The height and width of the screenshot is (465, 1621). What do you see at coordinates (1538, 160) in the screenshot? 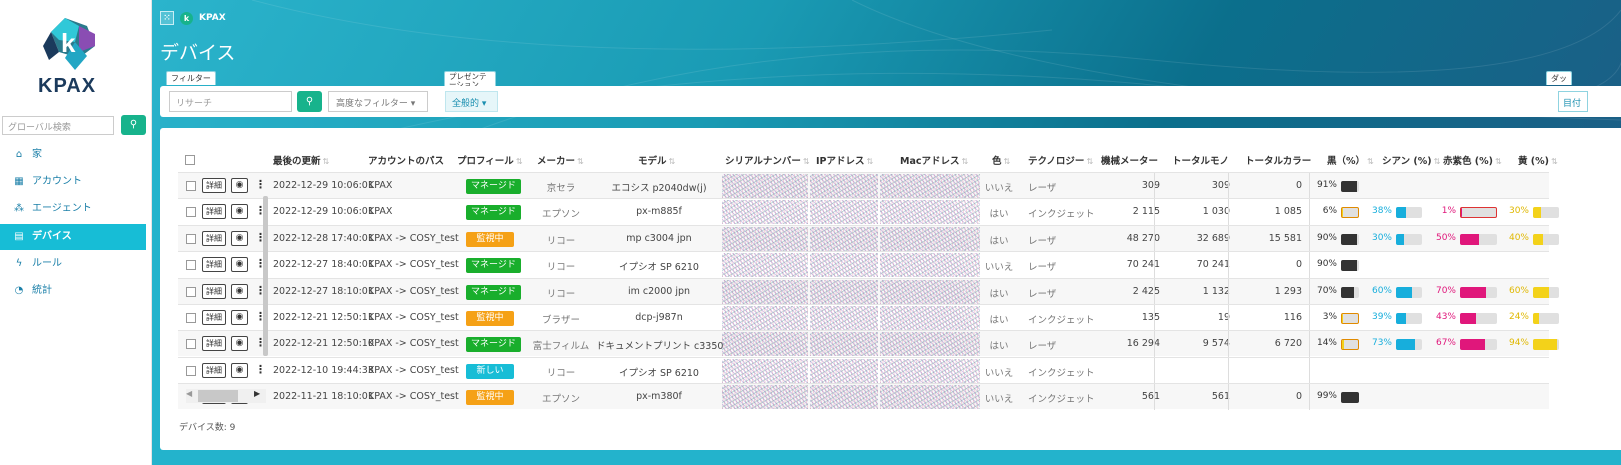
I see `col-yellow: 黄 (%) ⇅` at bounding box center [1538, 160].